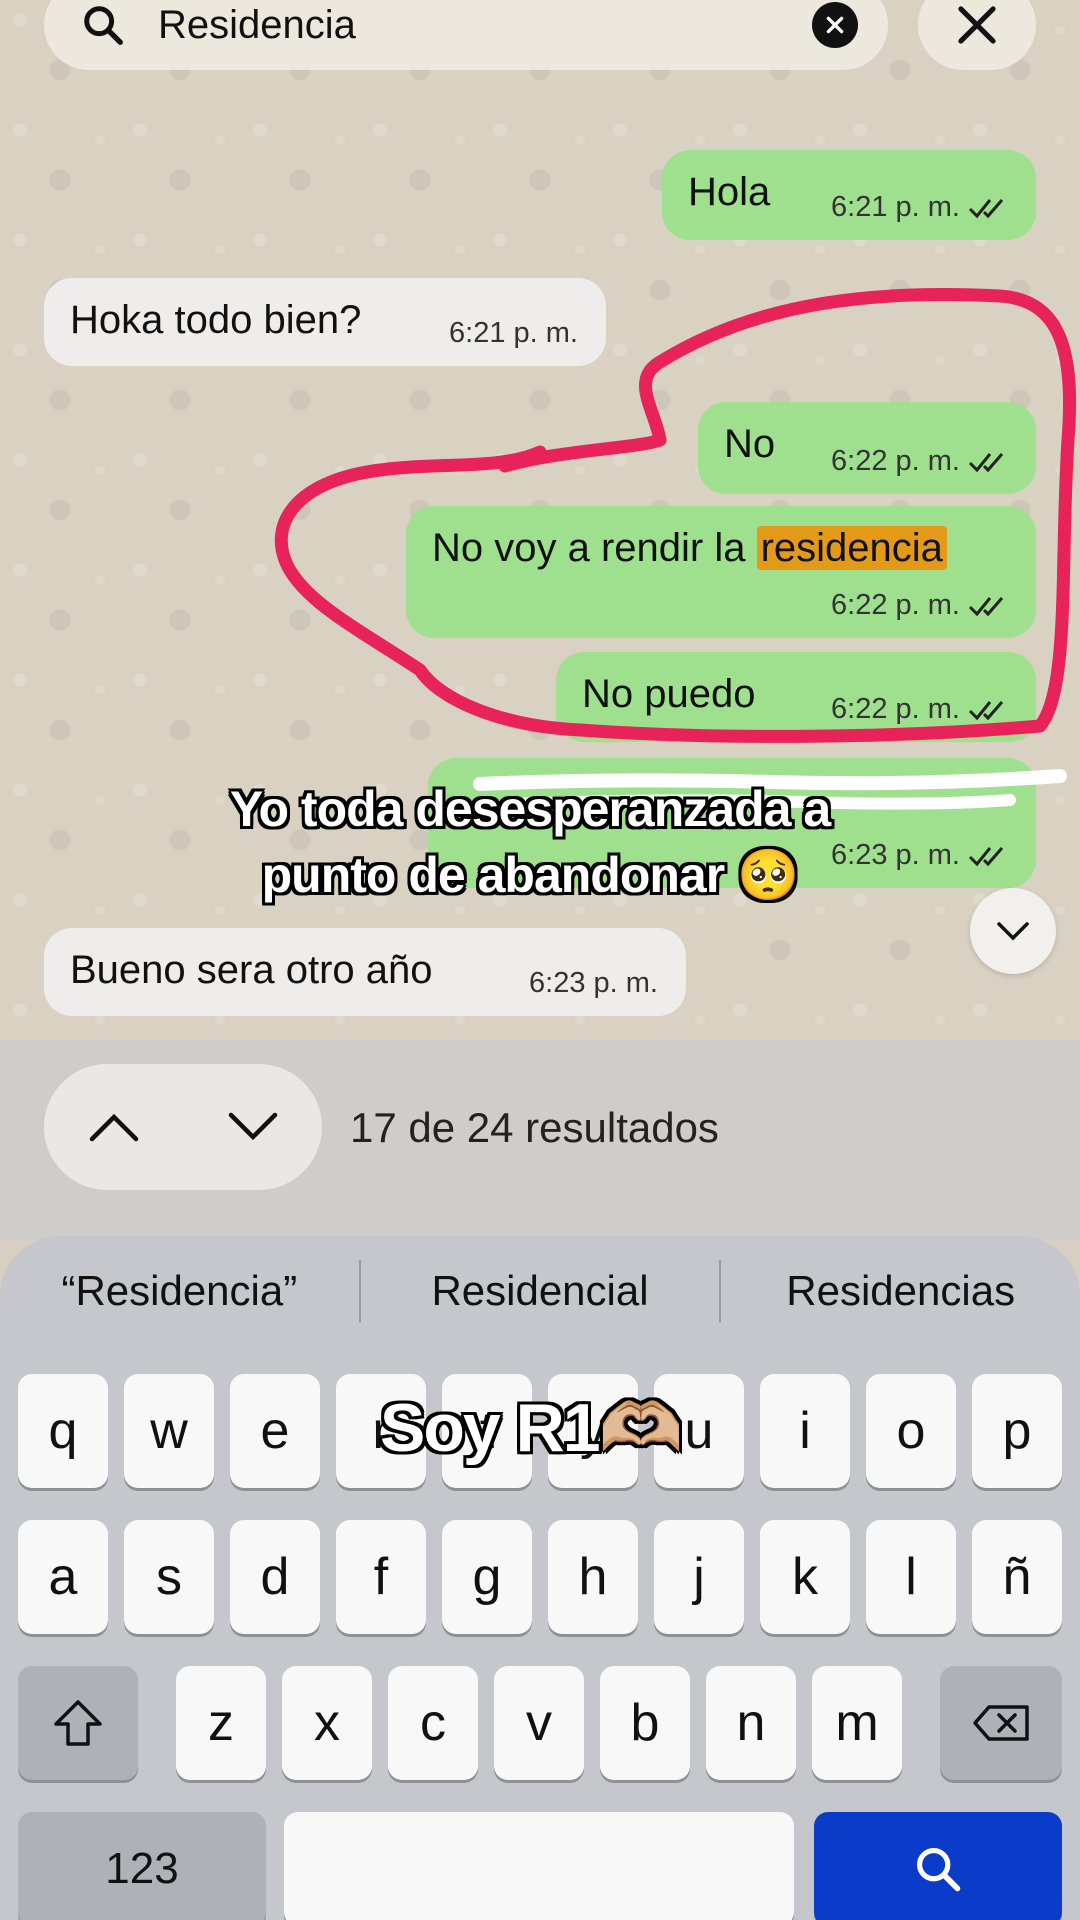 Image resolution: width=1080 pixels, height=1920 pixels. I want to click on shift-icon, so click(78, 1723).